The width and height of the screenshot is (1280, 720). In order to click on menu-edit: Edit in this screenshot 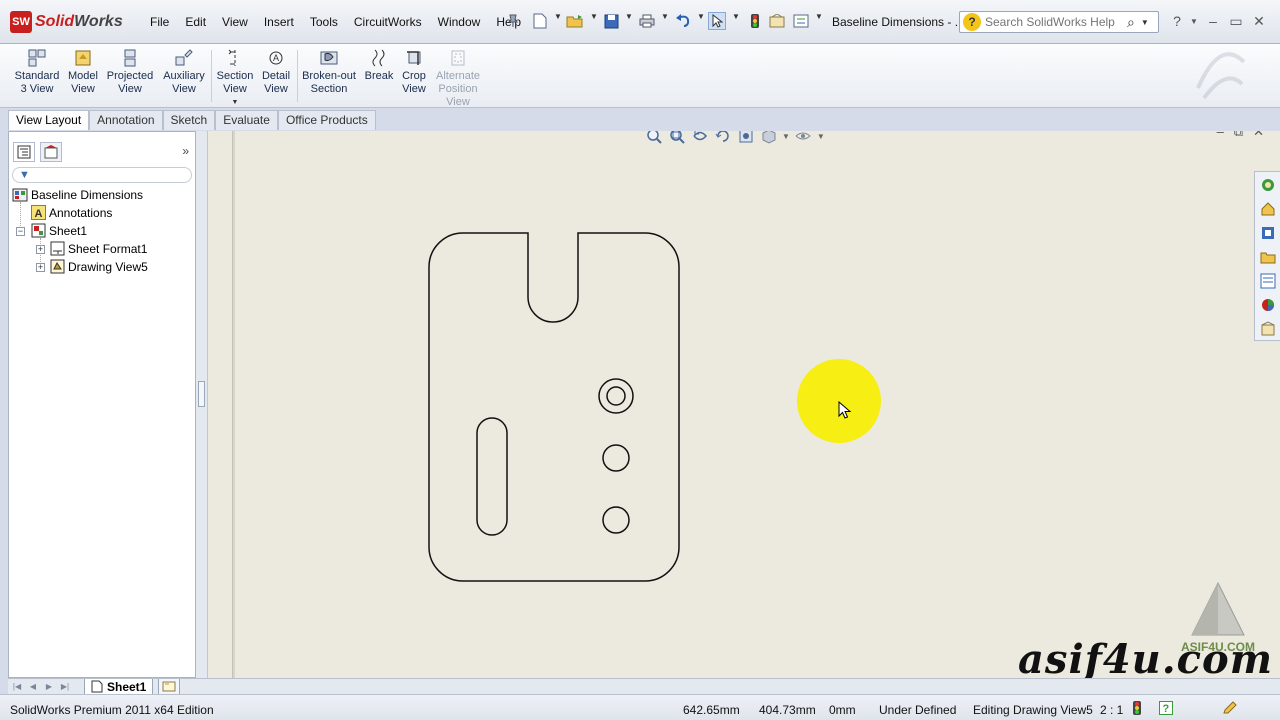, I will do `click(195, 22)`.